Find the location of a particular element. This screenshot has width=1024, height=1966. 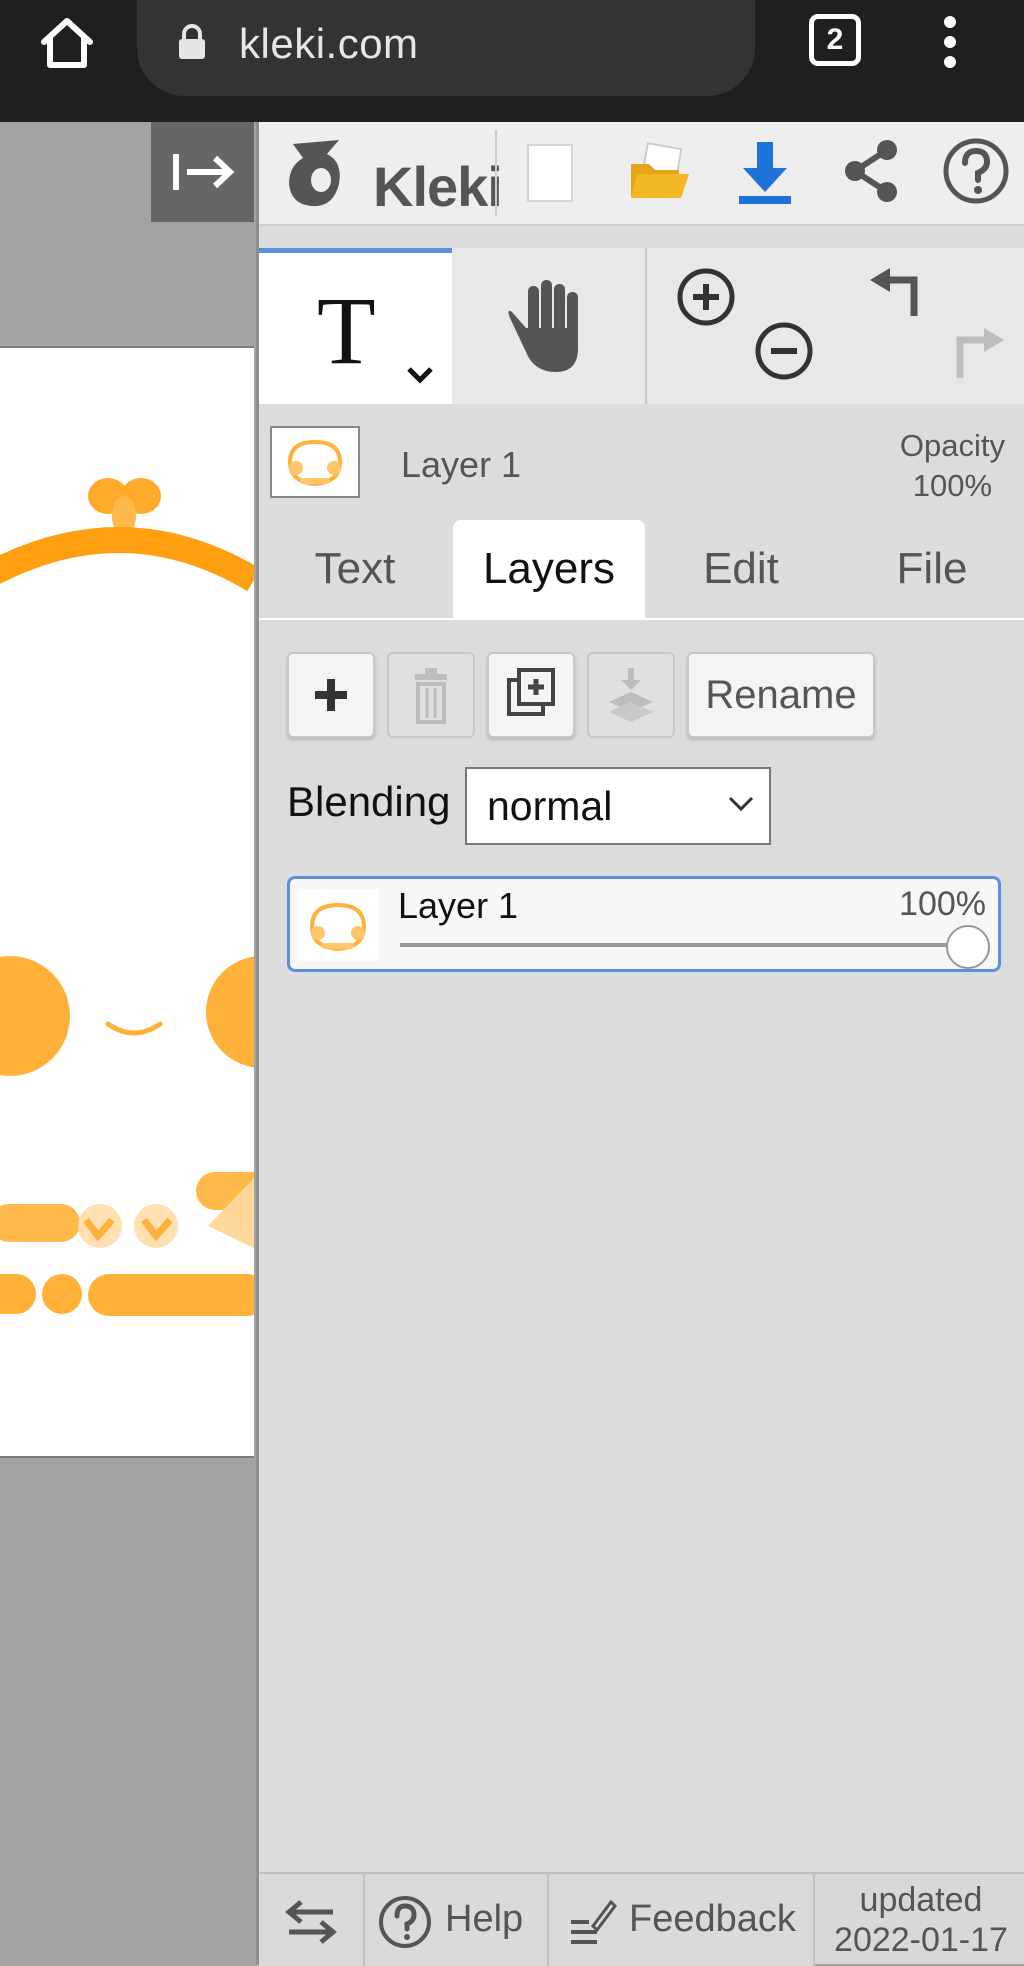

merge-down-button is located at coordinates (631, 695).